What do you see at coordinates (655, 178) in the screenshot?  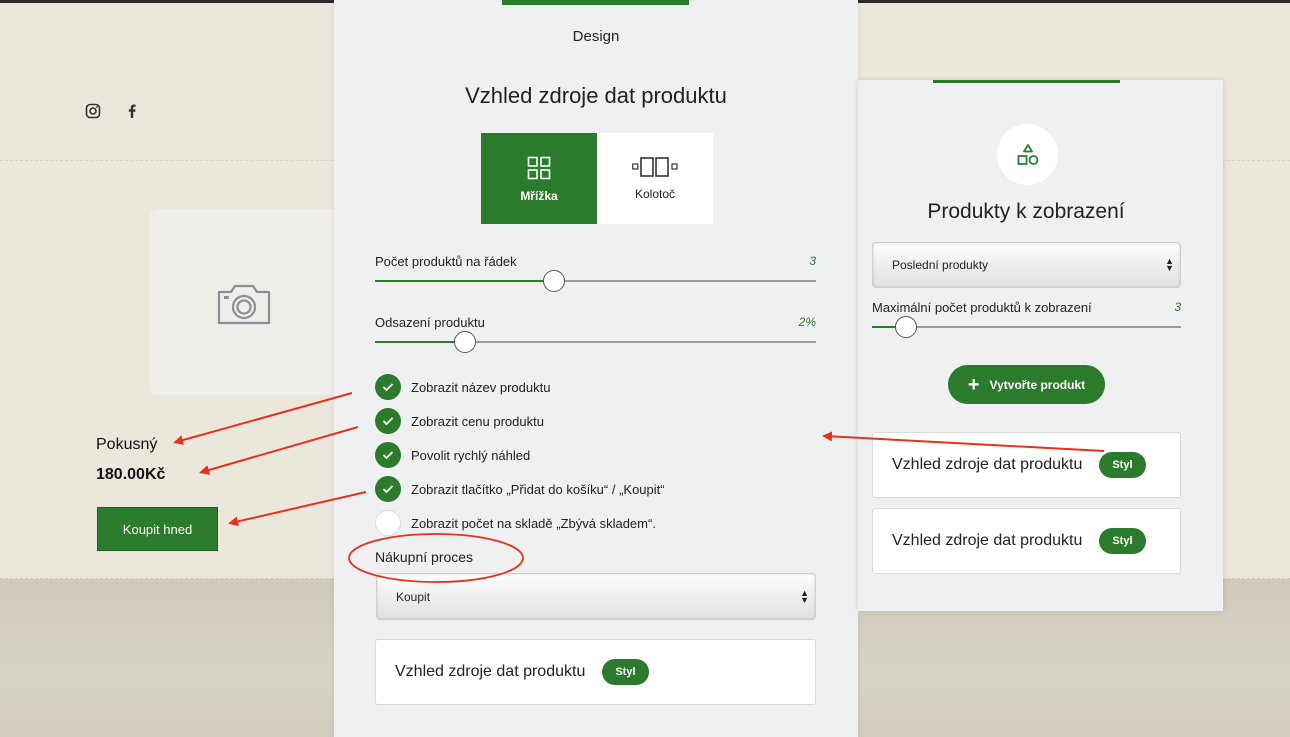 I see `layout-option-carousel: Kolotoč` at bounding box center [655, 178].